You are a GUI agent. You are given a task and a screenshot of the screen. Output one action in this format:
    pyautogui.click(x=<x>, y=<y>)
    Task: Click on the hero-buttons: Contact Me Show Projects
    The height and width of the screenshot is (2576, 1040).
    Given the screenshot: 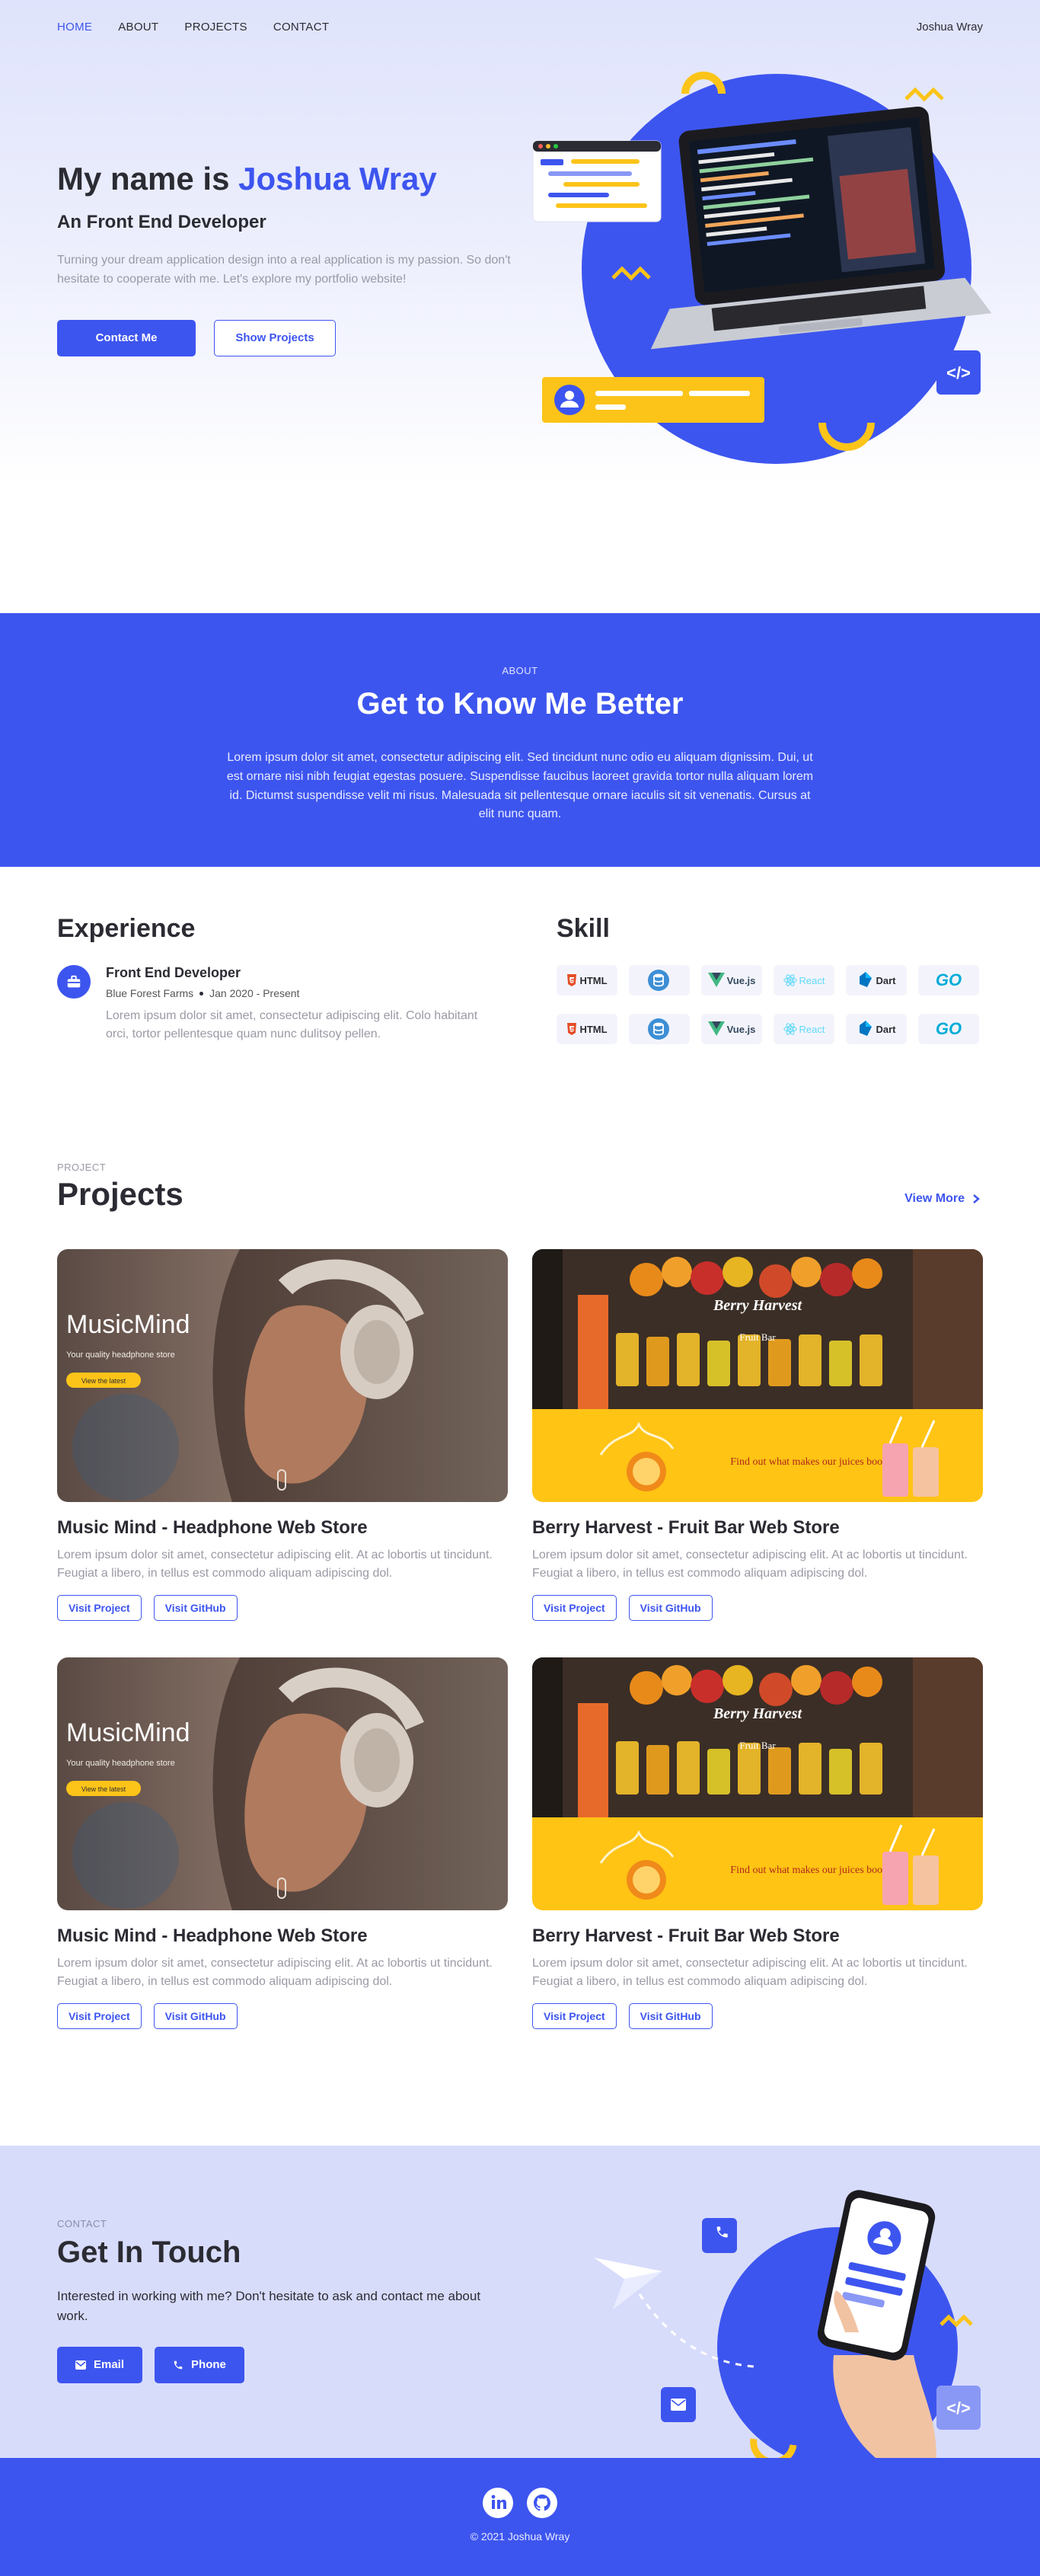 What is the action you would take?
    pyautogui.click(x=285, y=337)
    